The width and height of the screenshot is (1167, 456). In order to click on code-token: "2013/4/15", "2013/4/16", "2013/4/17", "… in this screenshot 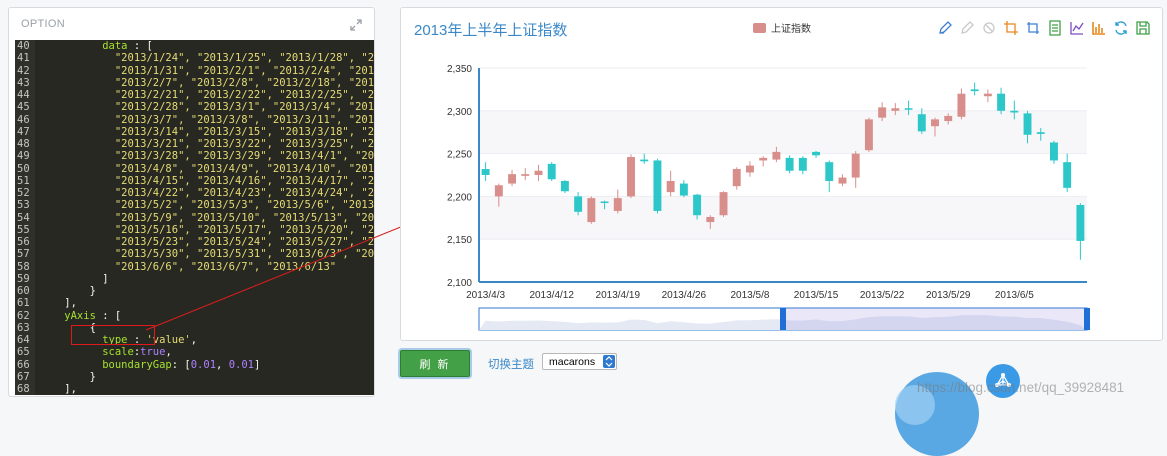, I will do `click(244, 180)`.